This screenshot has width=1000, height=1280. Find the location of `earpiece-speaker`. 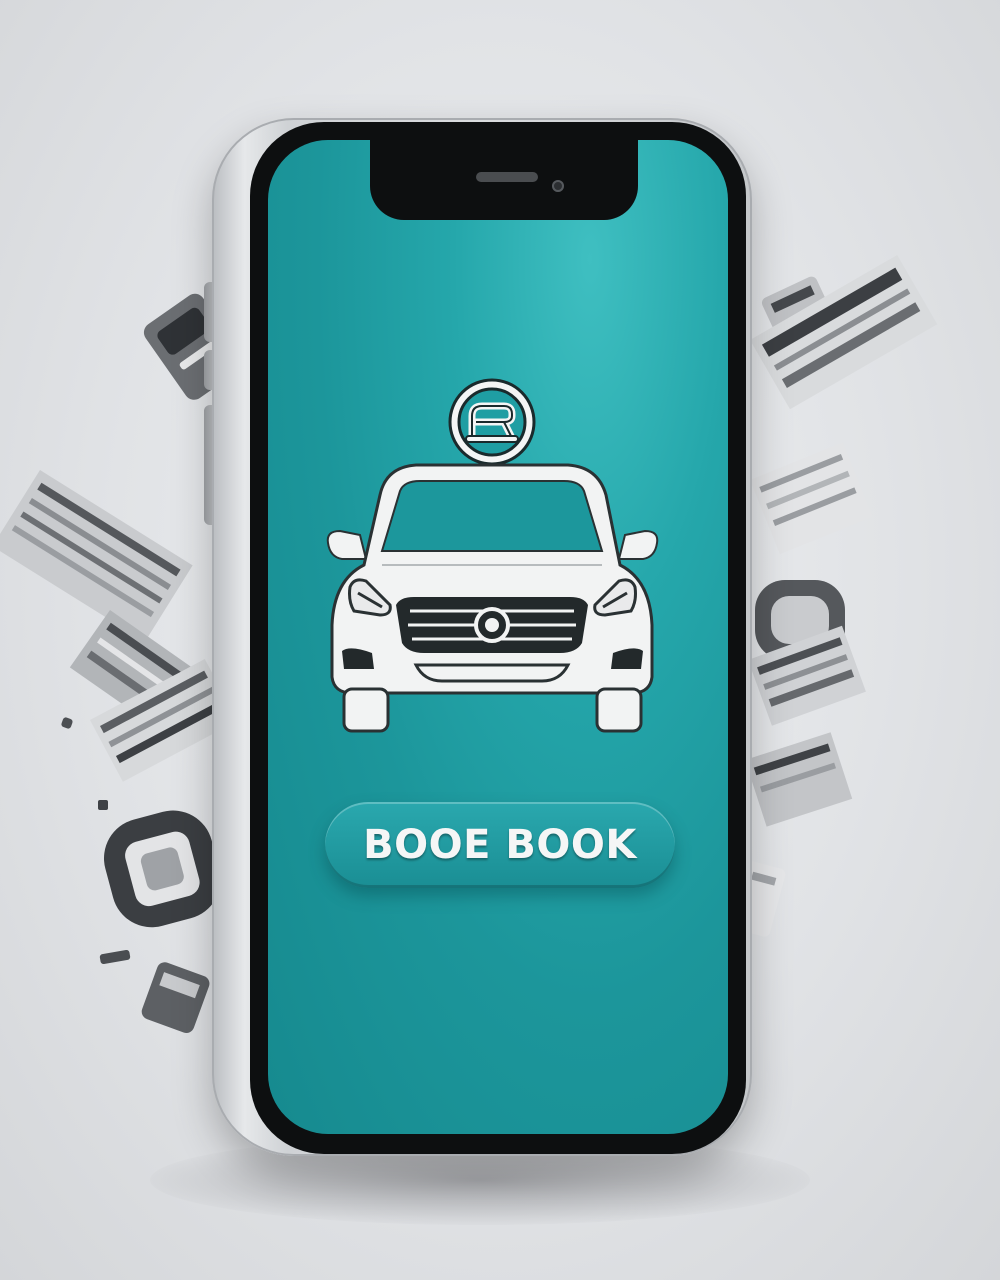

earpiece-speaker is located at coordinates (507, 177).